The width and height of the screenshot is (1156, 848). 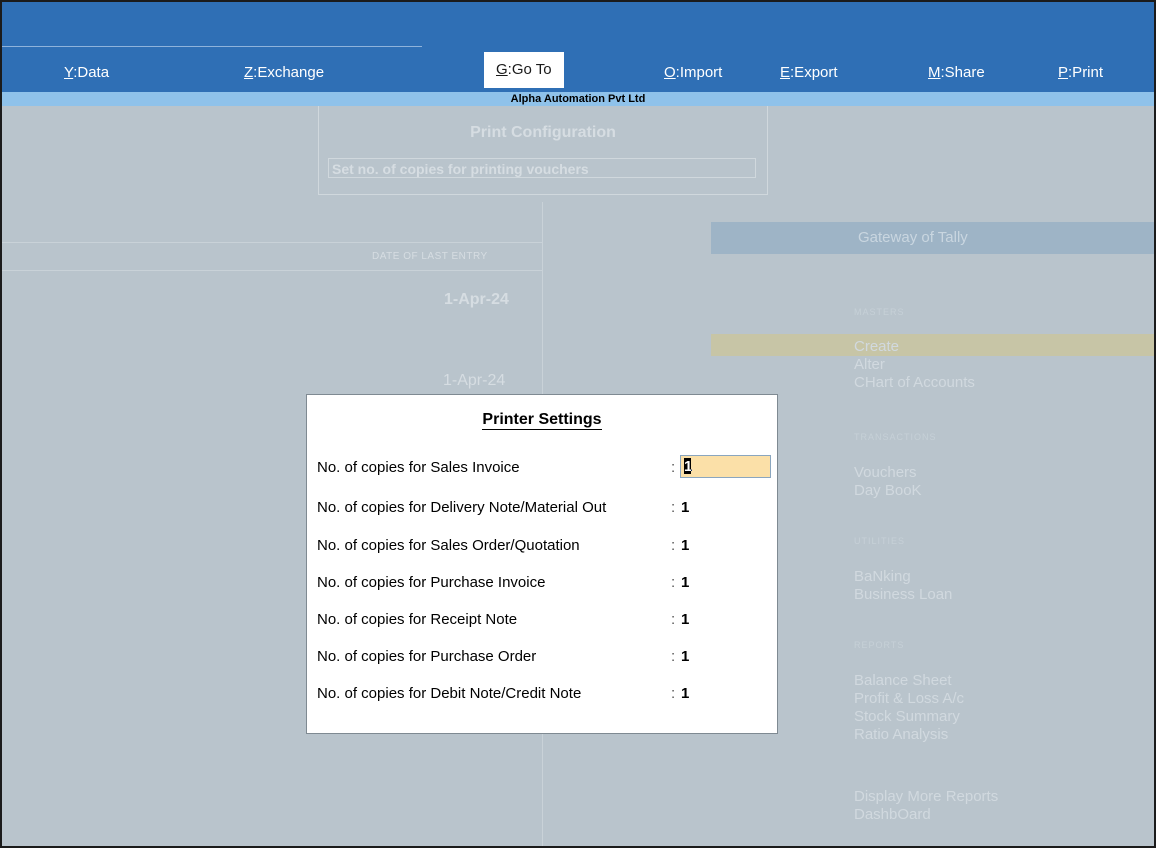 I want to click on gateway-item-alter: Alter, so click(x=869, y=364).